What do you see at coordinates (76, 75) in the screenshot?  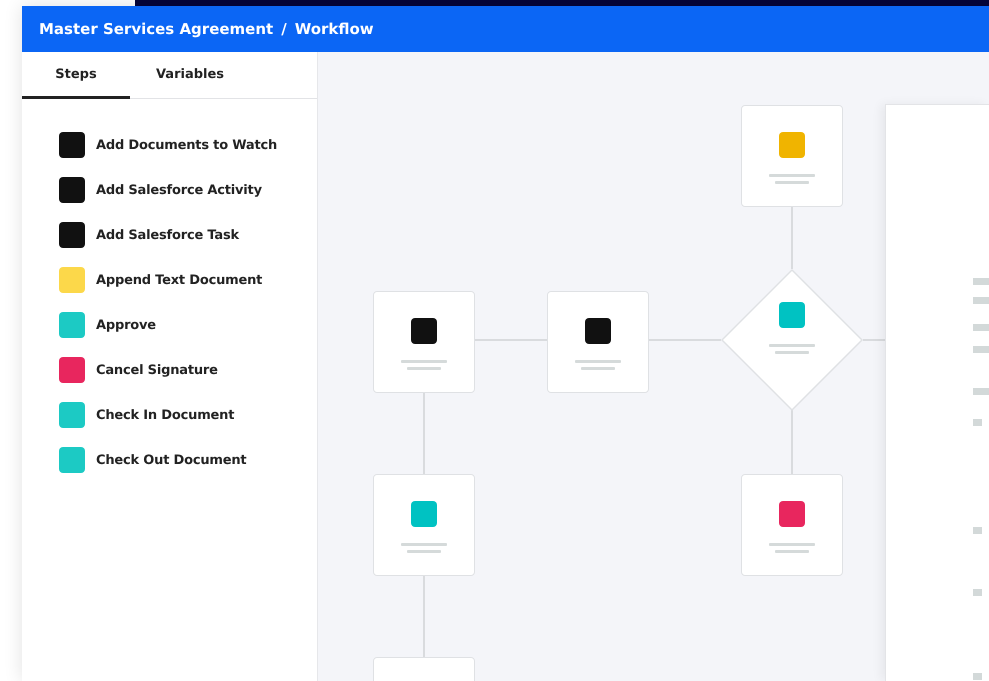 I see `sidebar-tab: Steps` at bounding box center [76, 75].